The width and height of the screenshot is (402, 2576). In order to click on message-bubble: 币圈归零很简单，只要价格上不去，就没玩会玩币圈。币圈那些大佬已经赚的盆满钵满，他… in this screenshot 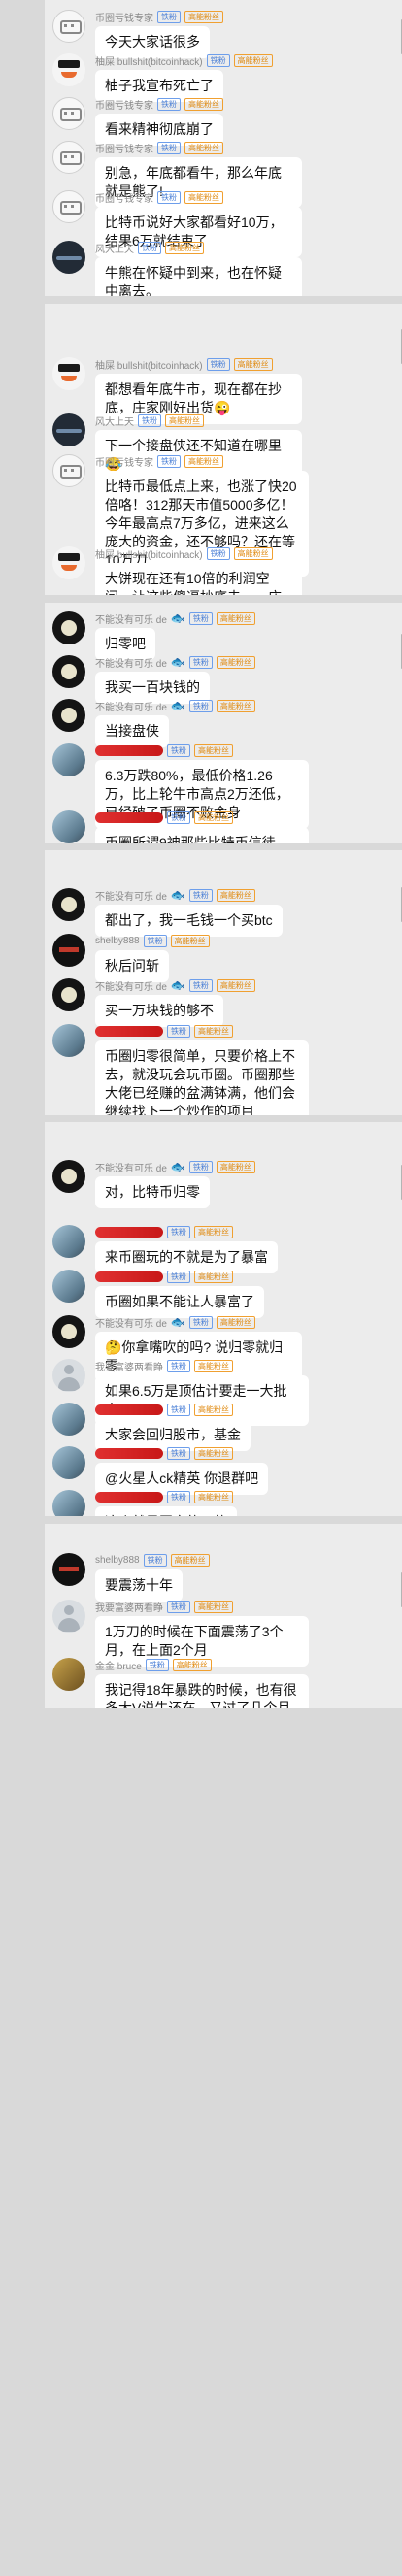, I will do `click(202, 1077)`.